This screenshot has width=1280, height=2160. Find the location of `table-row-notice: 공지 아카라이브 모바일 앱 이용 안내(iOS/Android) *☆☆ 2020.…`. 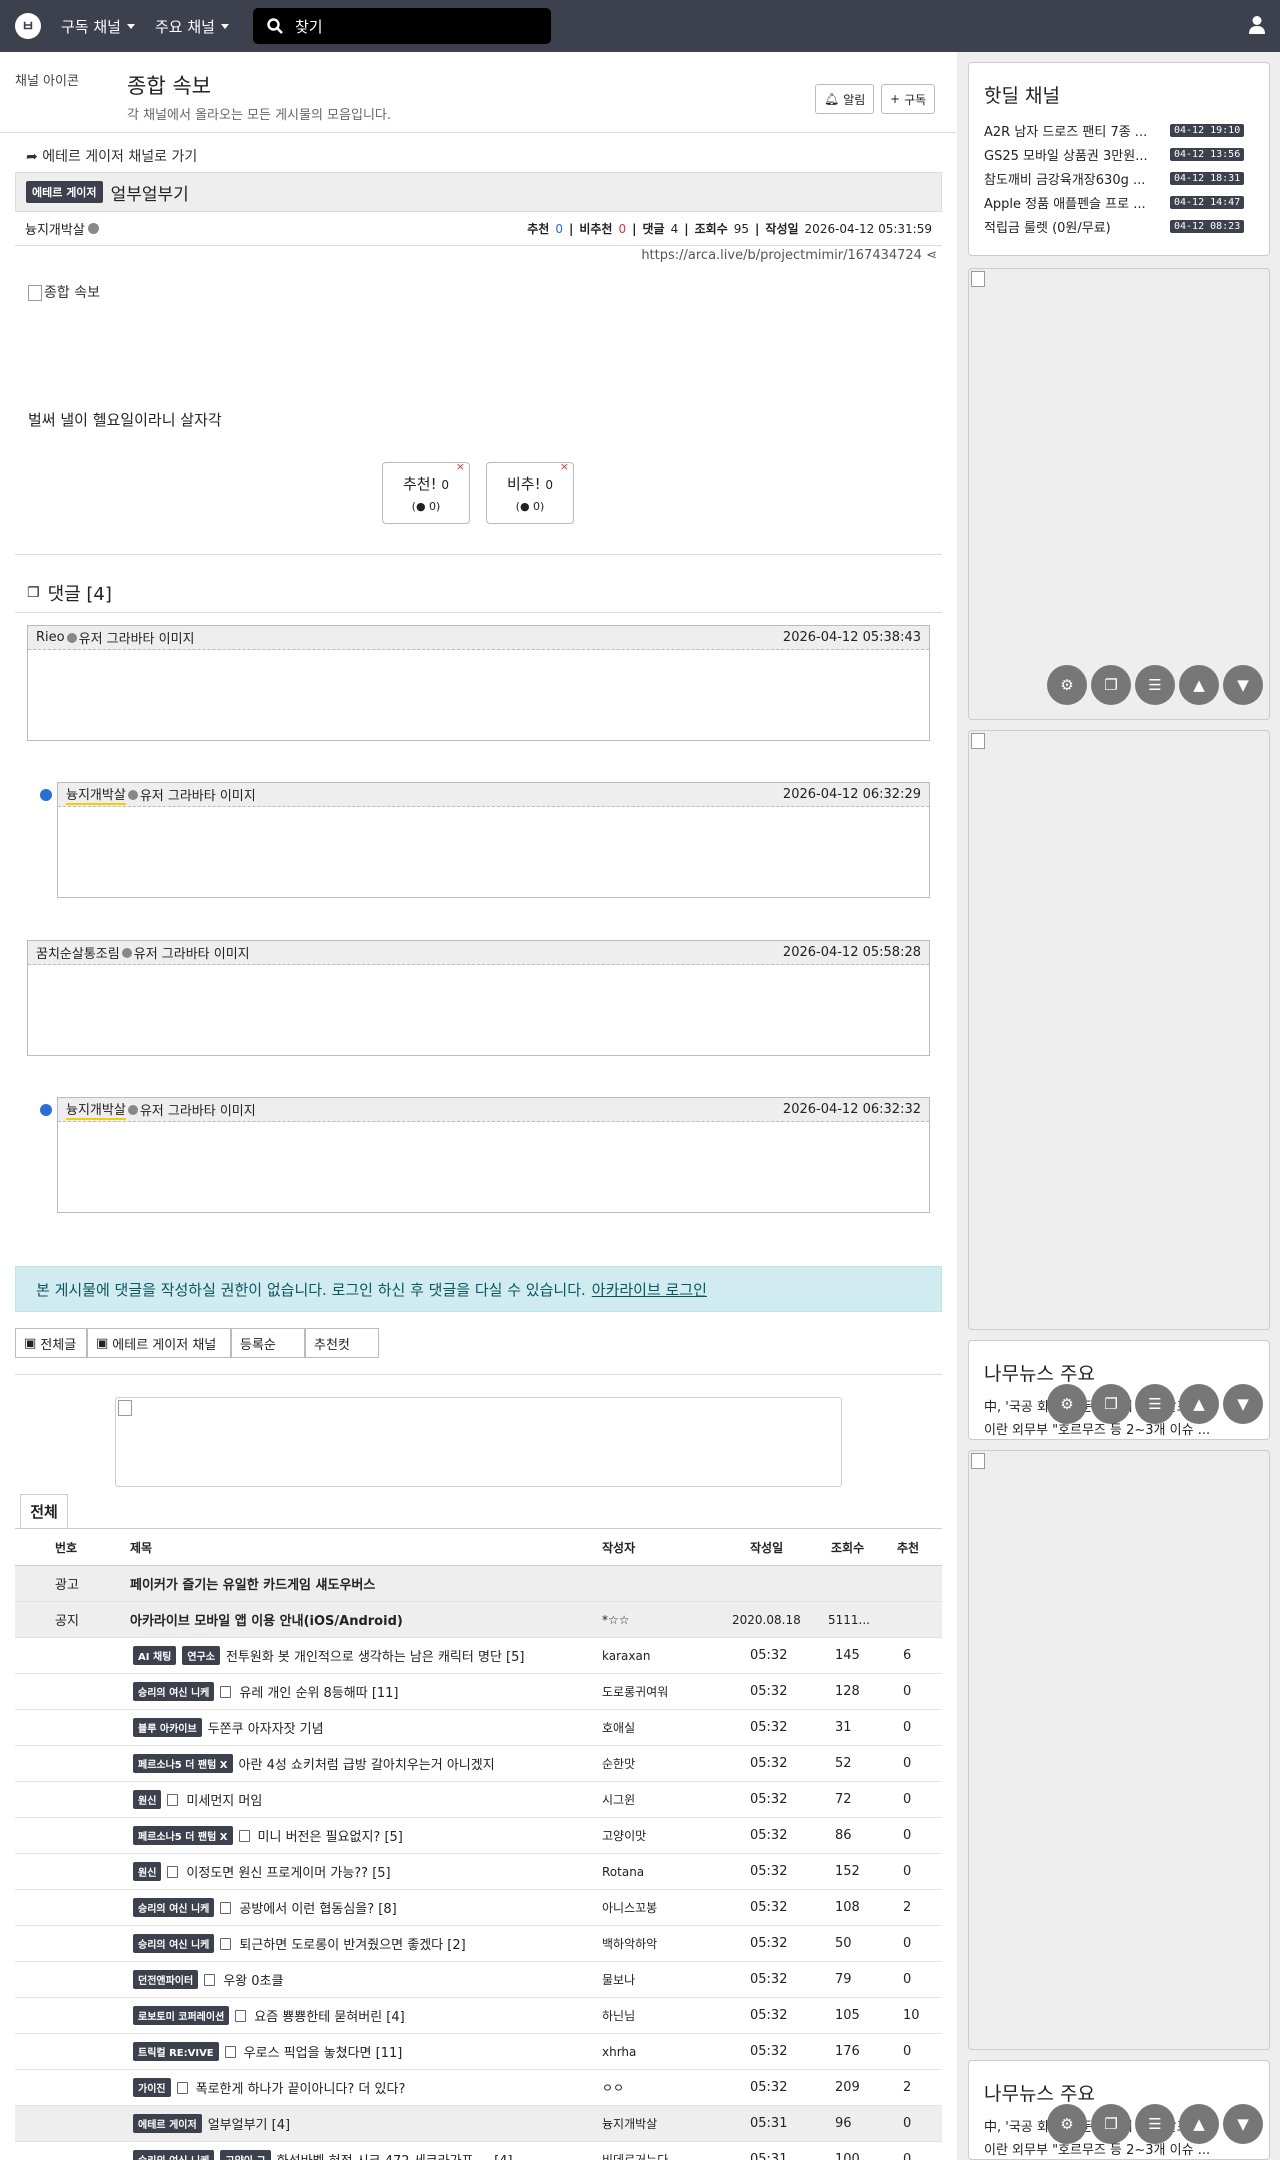

table-row-notice: 공지 아카라이브 모바일 앱 이용 안내(iOS/Android) *☆☆ 2020.… is located at coordinates (478, 1620).